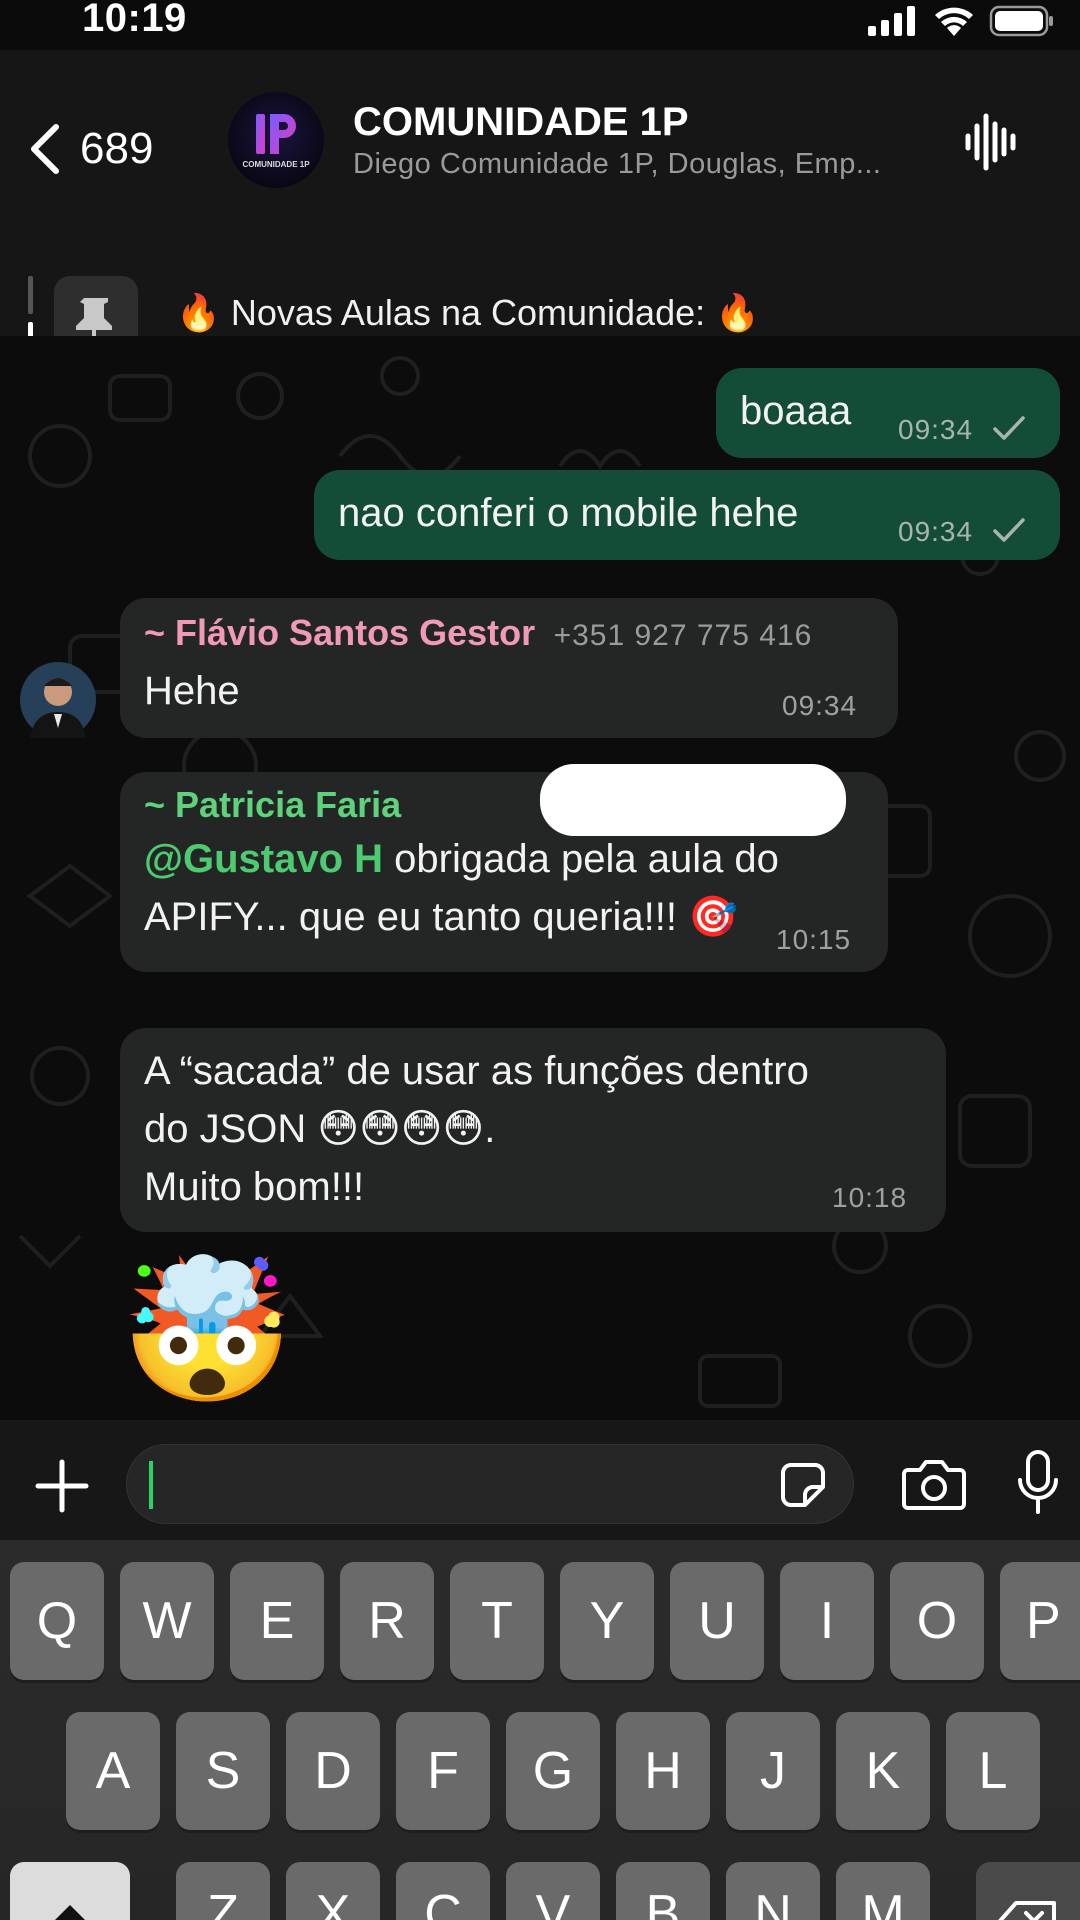  What do you see at coordinates (663, 1771) in the screenshot?
I see `key-h: H` at bounding box center [663, 1771].